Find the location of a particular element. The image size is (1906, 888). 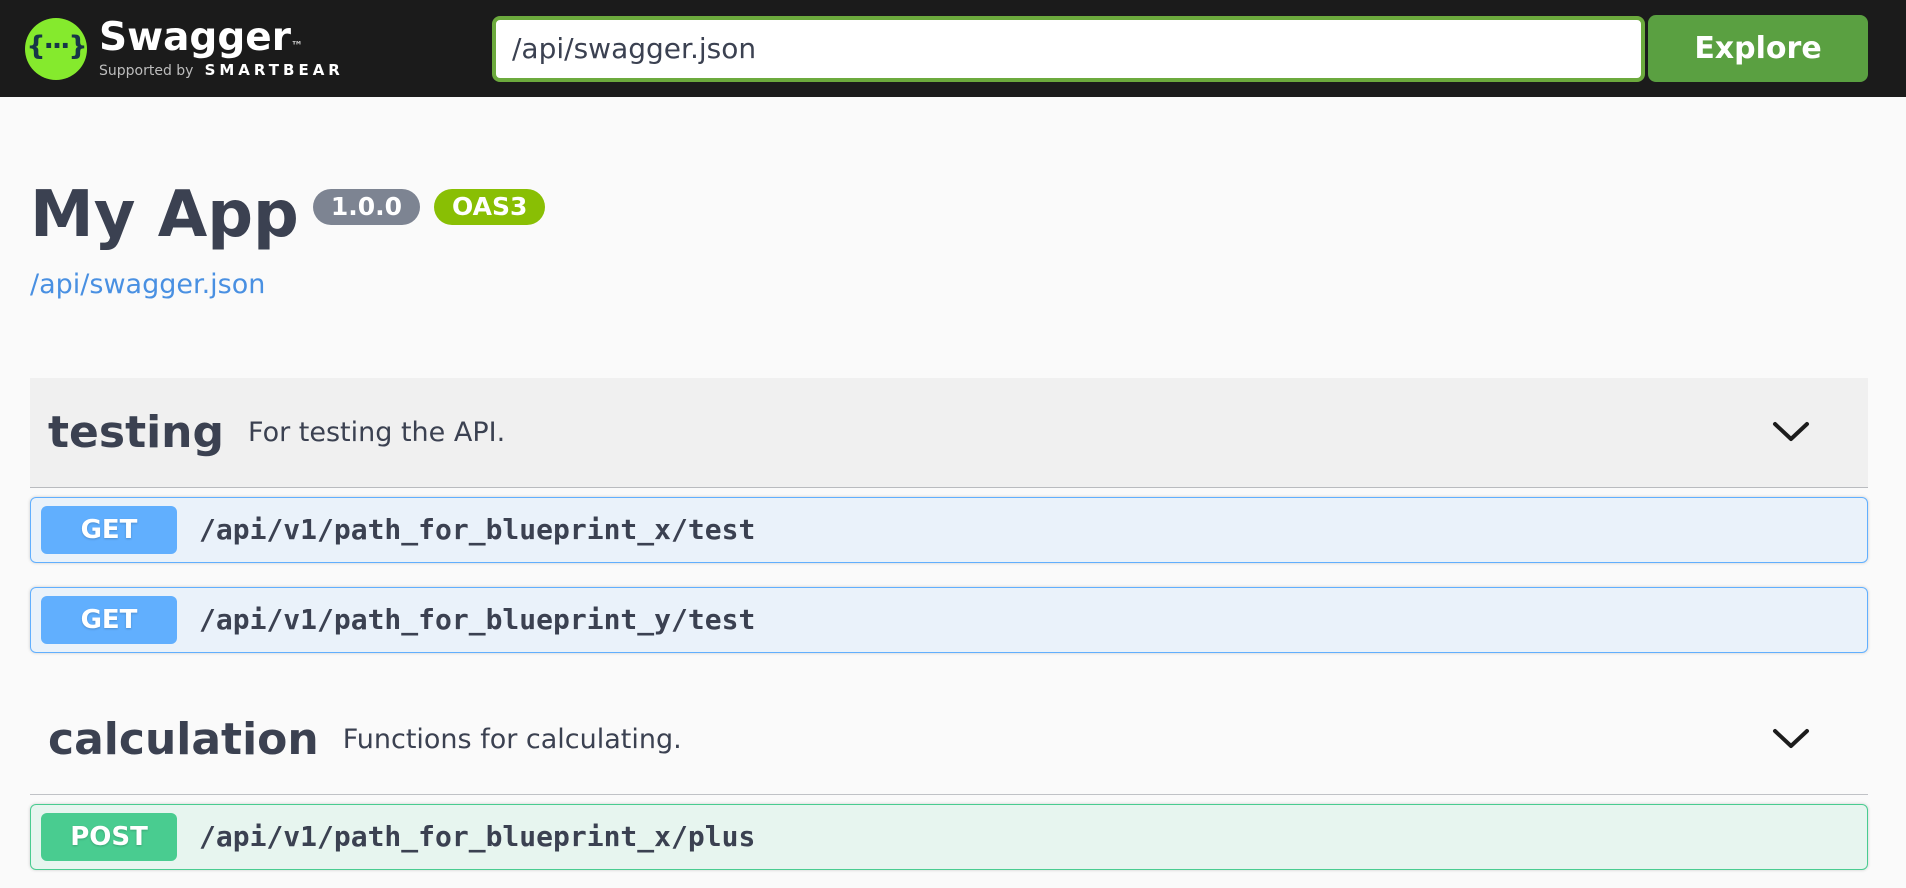

explore-button: Explore is located at coordinates (1758, 48).